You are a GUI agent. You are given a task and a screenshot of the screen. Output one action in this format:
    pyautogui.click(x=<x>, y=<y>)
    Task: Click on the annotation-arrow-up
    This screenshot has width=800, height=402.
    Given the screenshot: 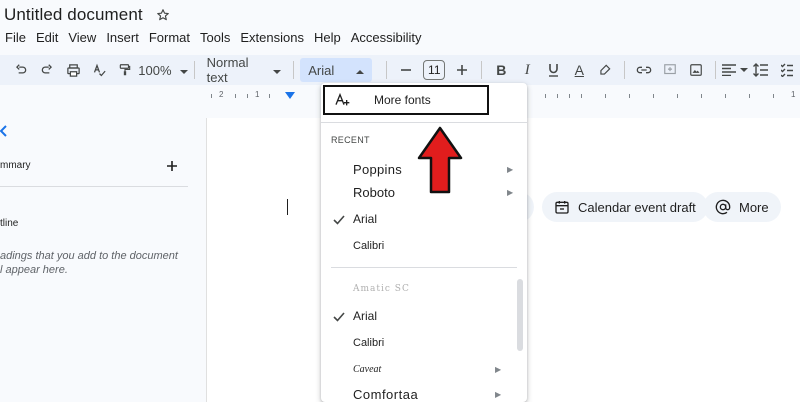 What is the action you would take?
    pyautogui.click(x=440, y=160)
    